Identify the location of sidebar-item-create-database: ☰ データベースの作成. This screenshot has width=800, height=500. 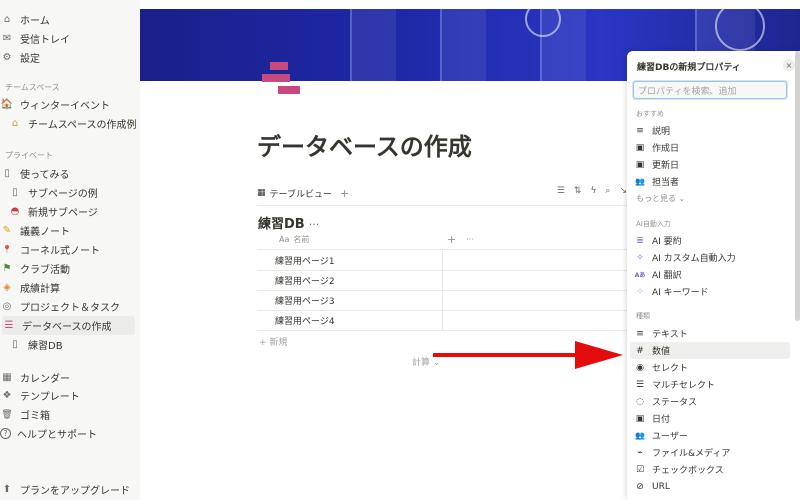
(68, 325).